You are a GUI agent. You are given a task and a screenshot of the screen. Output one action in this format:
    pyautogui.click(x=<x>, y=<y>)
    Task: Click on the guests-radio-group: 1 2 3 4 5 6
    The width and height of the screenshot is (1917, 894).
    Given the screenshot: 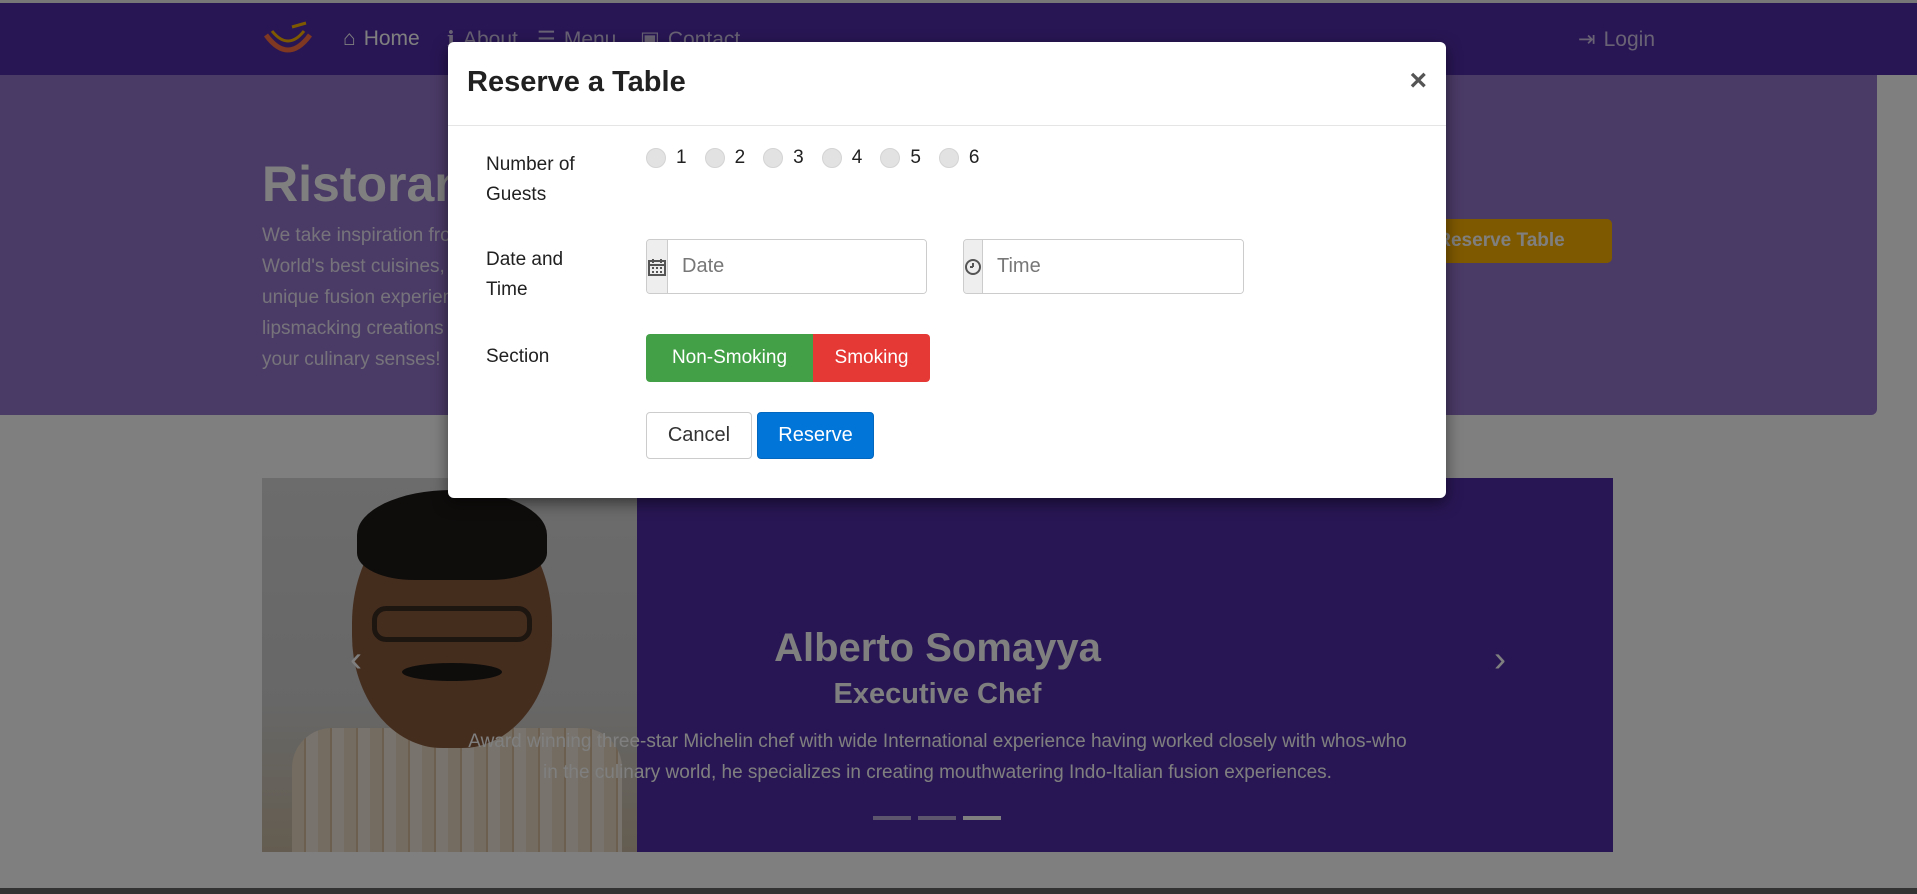 What is the action you would take?
    pyautogui.click(x=821, y=158)
    